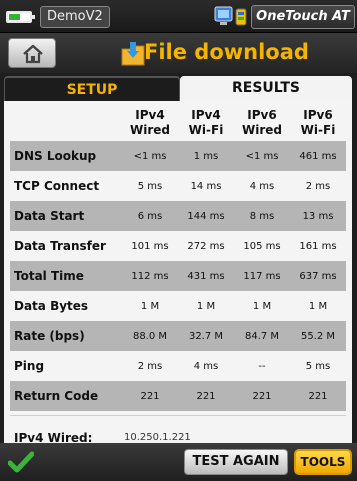 Image resolution: width=357 pixels, height=481 pixels. I want to click on table-cell: 117 ms, so click(262, 276).